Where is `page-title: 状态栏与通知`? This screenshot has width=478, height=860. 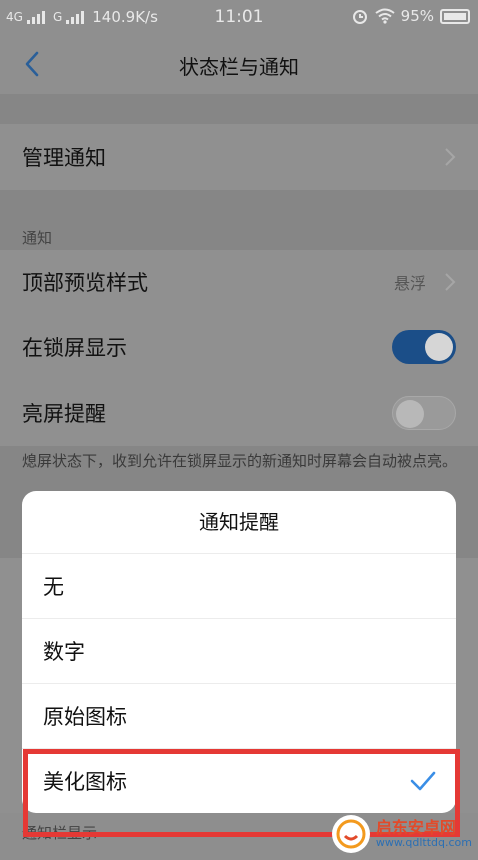
page-title: 状态栏与通知 is located at coordinates (239, 67).